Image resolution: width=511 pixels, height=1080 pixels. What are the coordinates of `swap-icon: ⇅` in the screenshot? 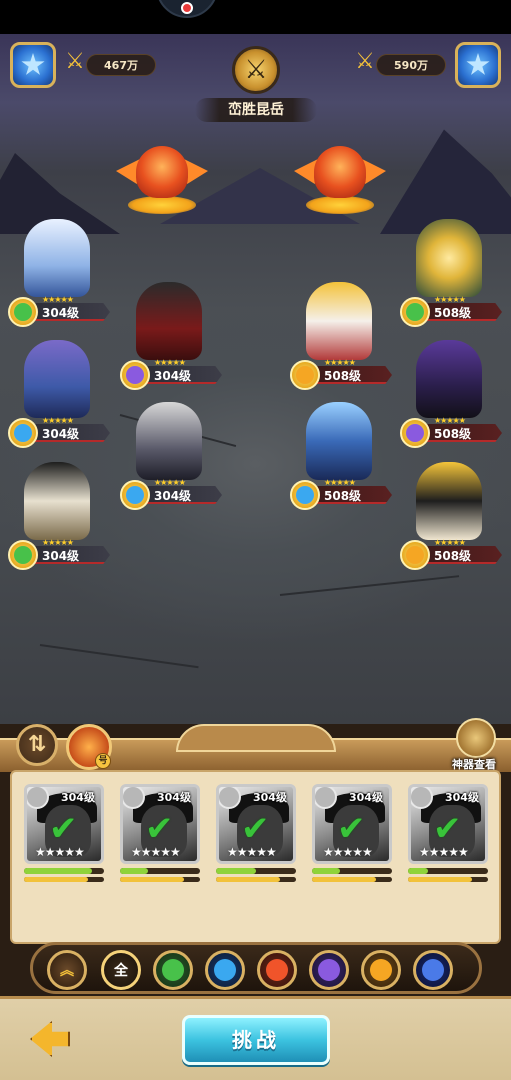 It's located at (37, 744).